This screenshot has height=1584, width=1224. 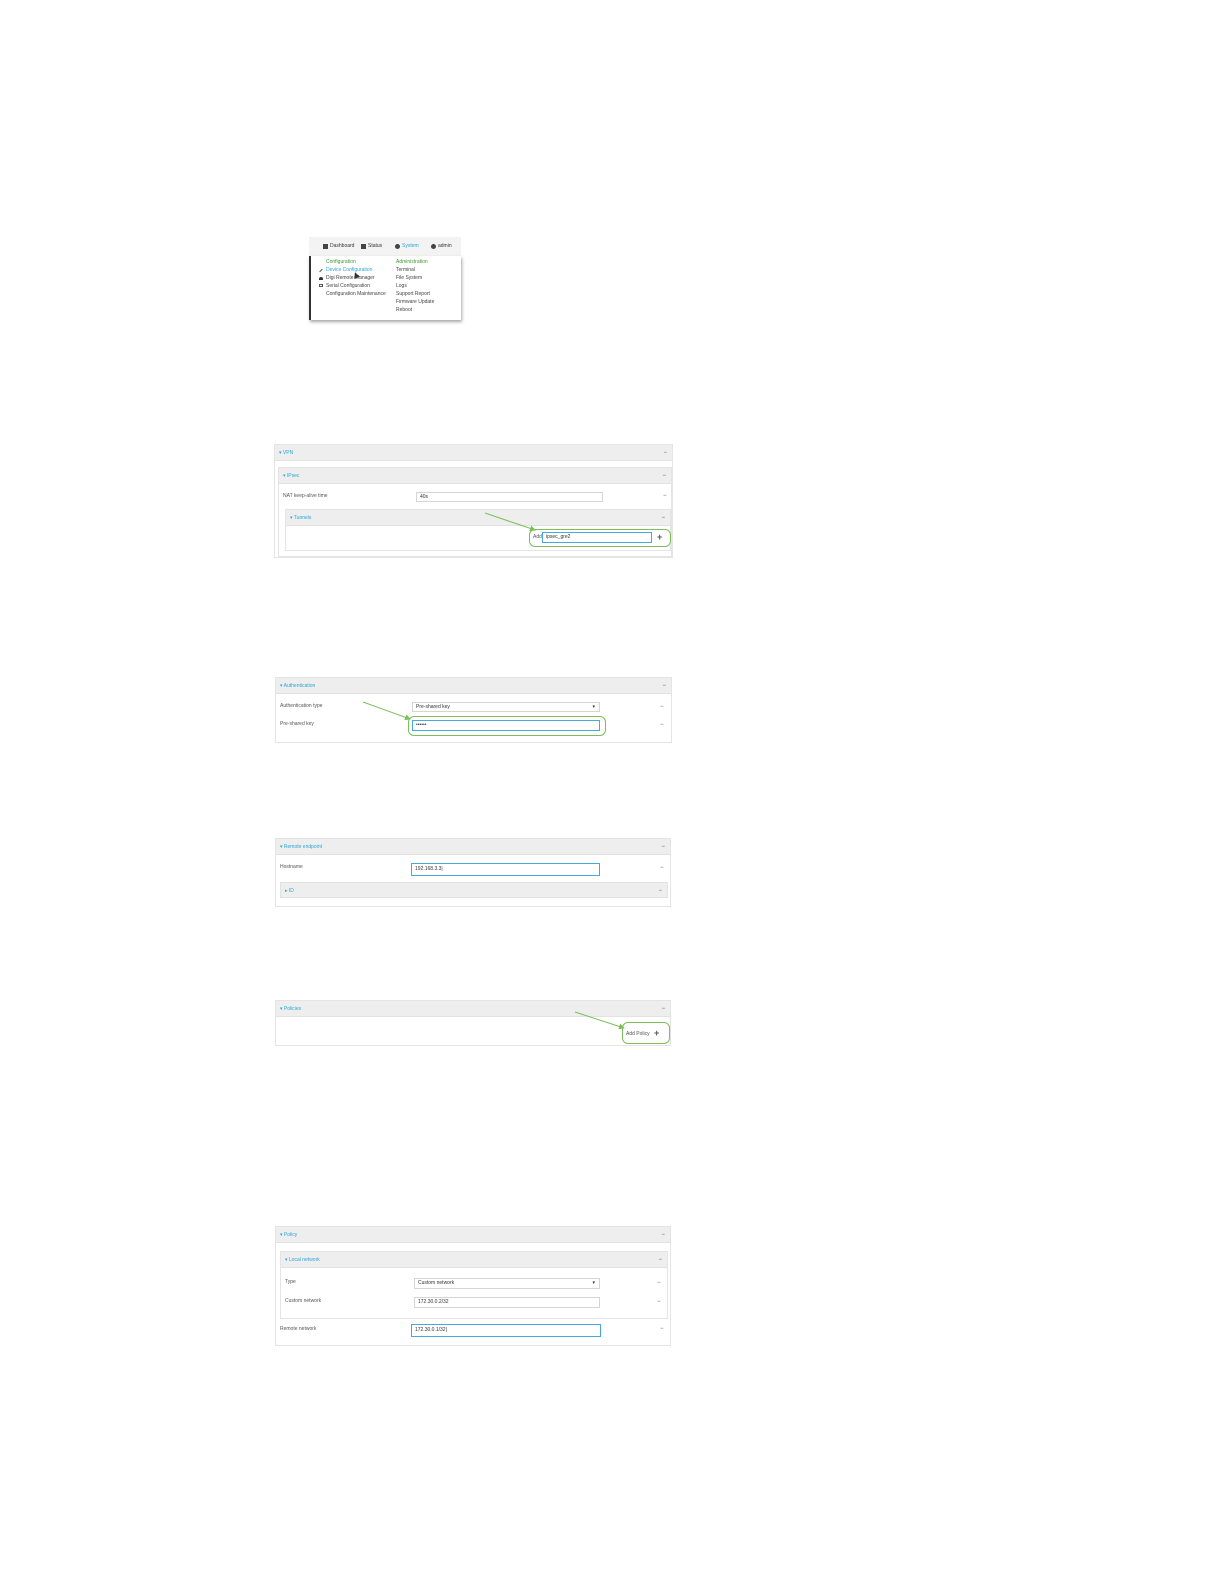 I want to click on arrow-to-pre-shared-key, so click(x=386, y=711).